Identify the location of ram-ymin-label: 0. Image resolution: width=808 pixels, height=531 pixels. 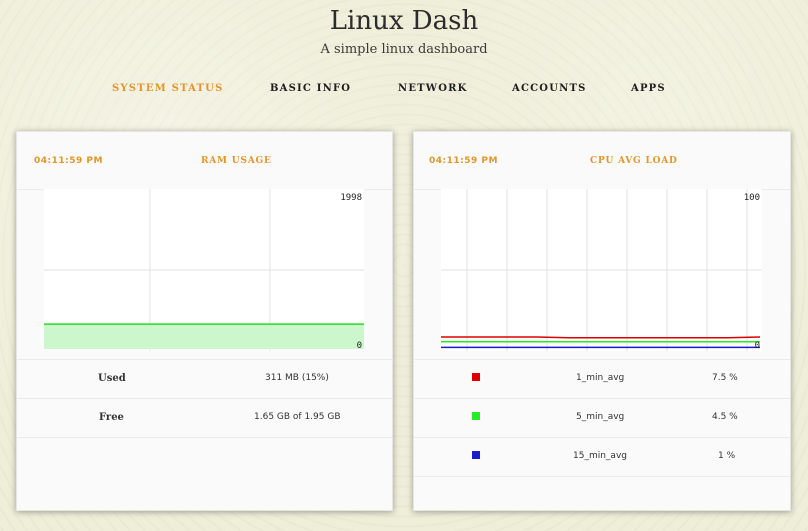
(359, 346).